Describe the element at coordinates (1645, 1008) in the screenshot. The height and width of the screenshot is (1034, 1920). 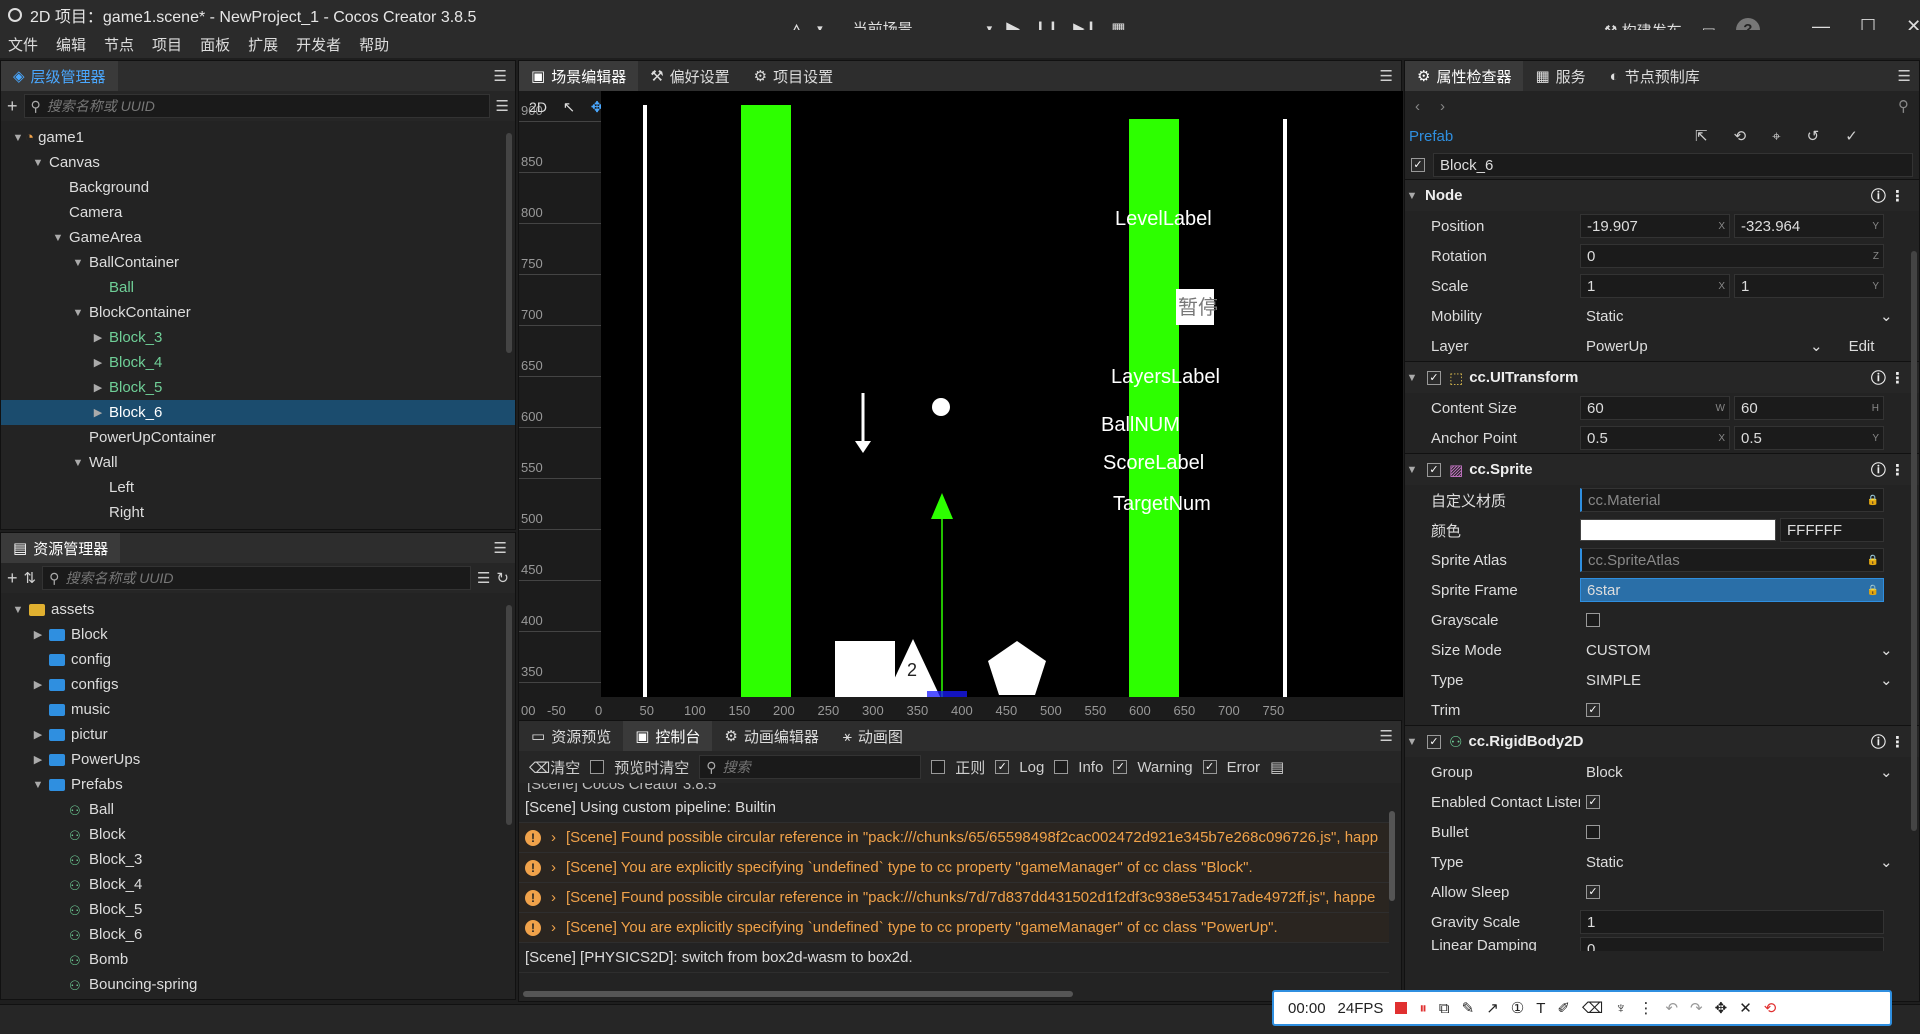
I see `more-icon: ⋮` at that location.